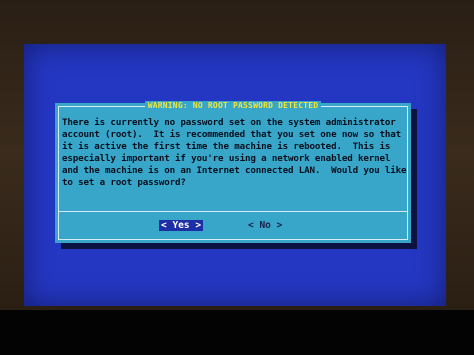 The height and width of the screenshot is (355, 474). What do you see at coordinates (237, 332) in the screenshot?
I see `video-letterbox` at bounding box center [237, 332].